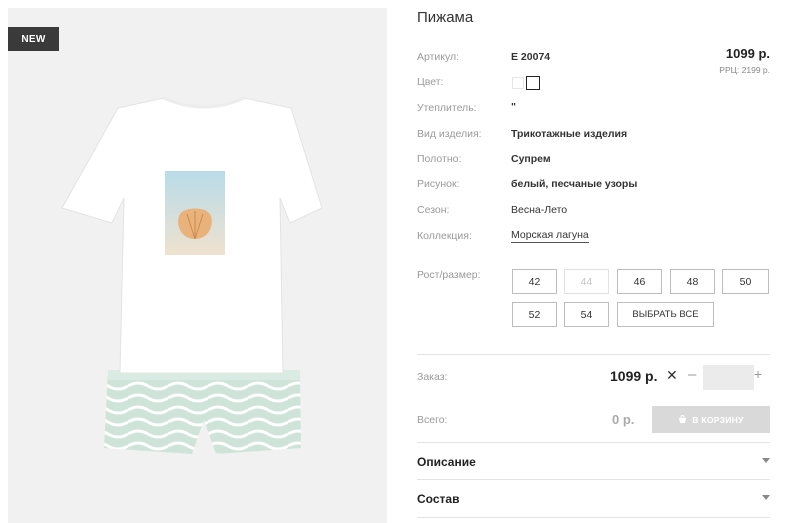  I want to click on add-to-cart-button: В КОРЗИНУ, so click(711, 419).